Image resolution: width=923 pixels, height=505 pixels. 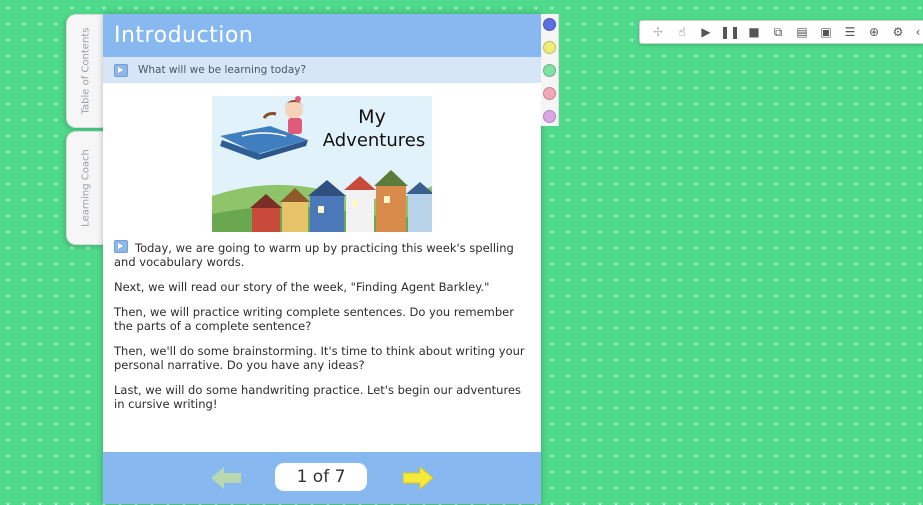 I want to click on previous-page-button, so click(x=226, y=478).